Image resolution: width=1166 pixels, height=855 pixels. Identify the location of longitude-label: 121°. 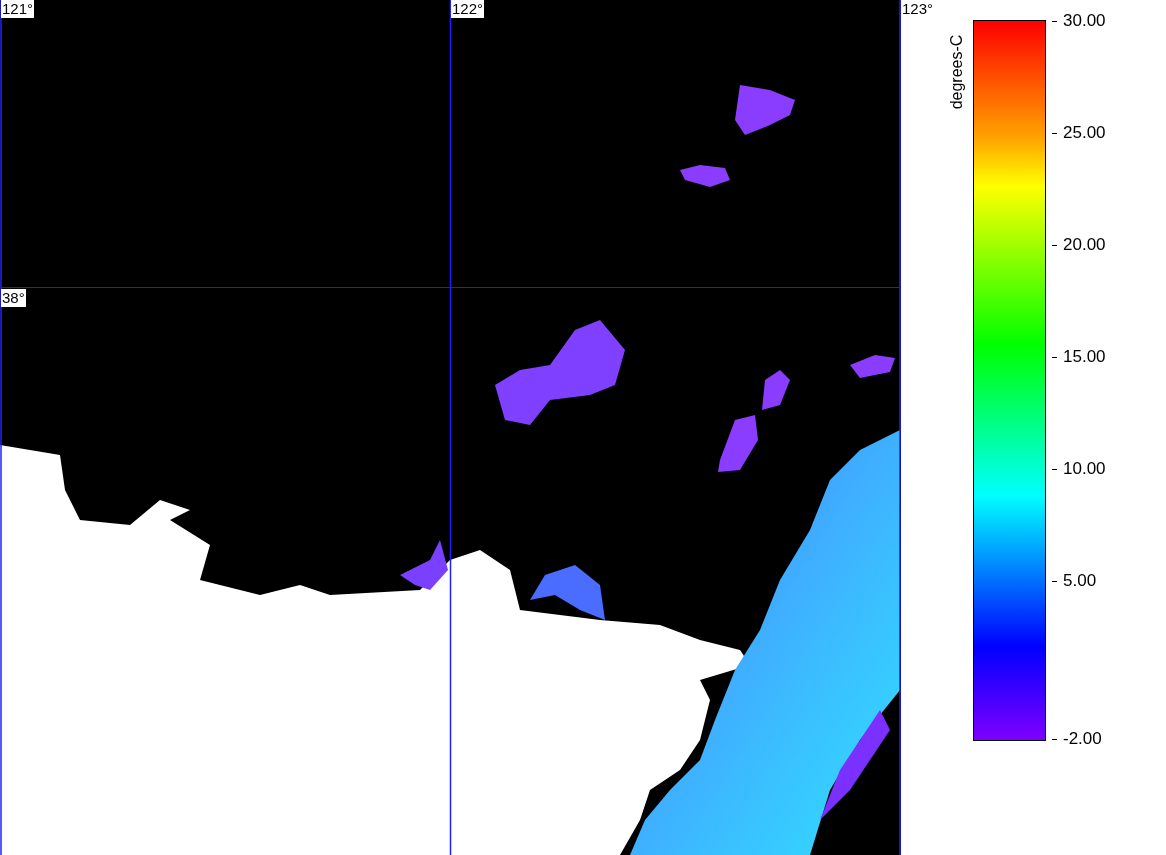
(18, 9).